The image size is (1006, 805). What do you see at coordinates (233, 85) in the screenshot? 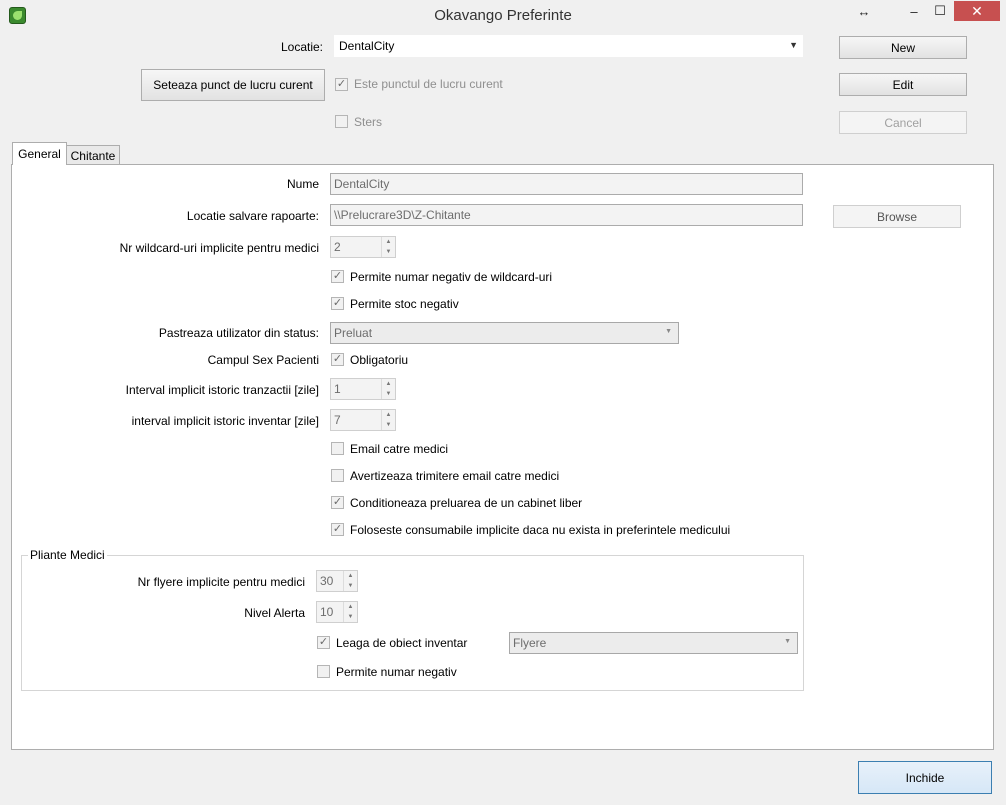
I see `set-current-workplace-button: Seteaza punct de lucru curent` at bounding box center [233, 85].